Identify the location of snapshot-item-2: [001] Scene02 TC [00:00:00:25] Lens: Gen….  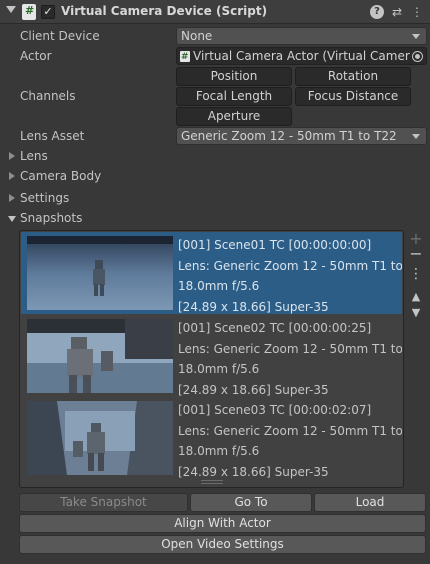
(211, 356).